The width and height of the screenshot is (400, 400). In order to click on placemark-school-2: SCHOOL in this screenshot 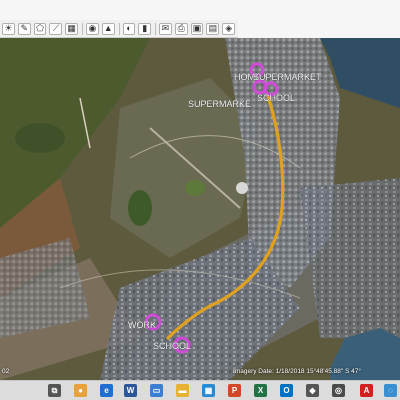, I will do `click(172, 345)`.